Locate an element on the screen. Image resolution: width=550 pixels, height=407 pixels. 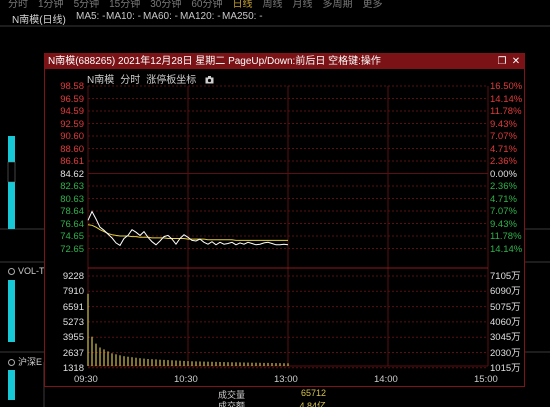
price-tick-left: 94.59 is located at coordinates (72, 111).